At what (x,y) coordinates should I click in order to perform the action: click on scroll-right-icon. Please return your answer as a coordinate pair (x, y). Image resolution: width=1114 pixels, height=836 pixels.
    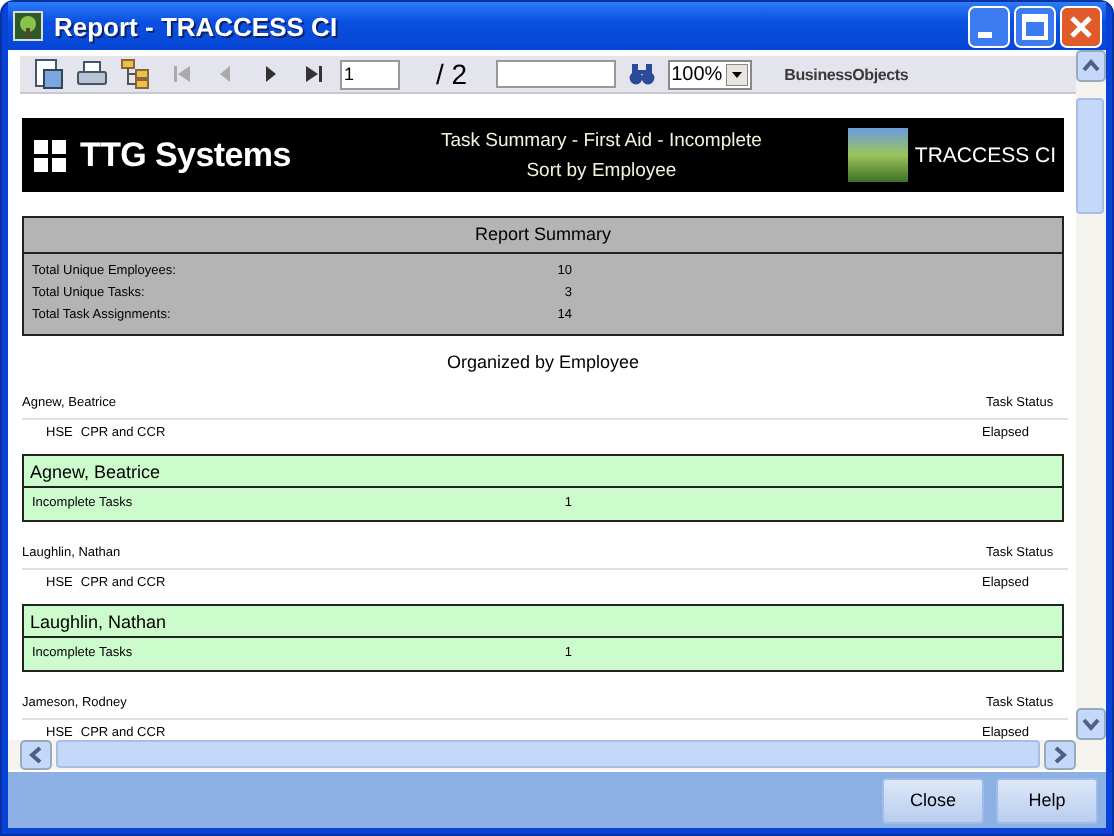
    Looking at the image, I should click on (1060, 755).